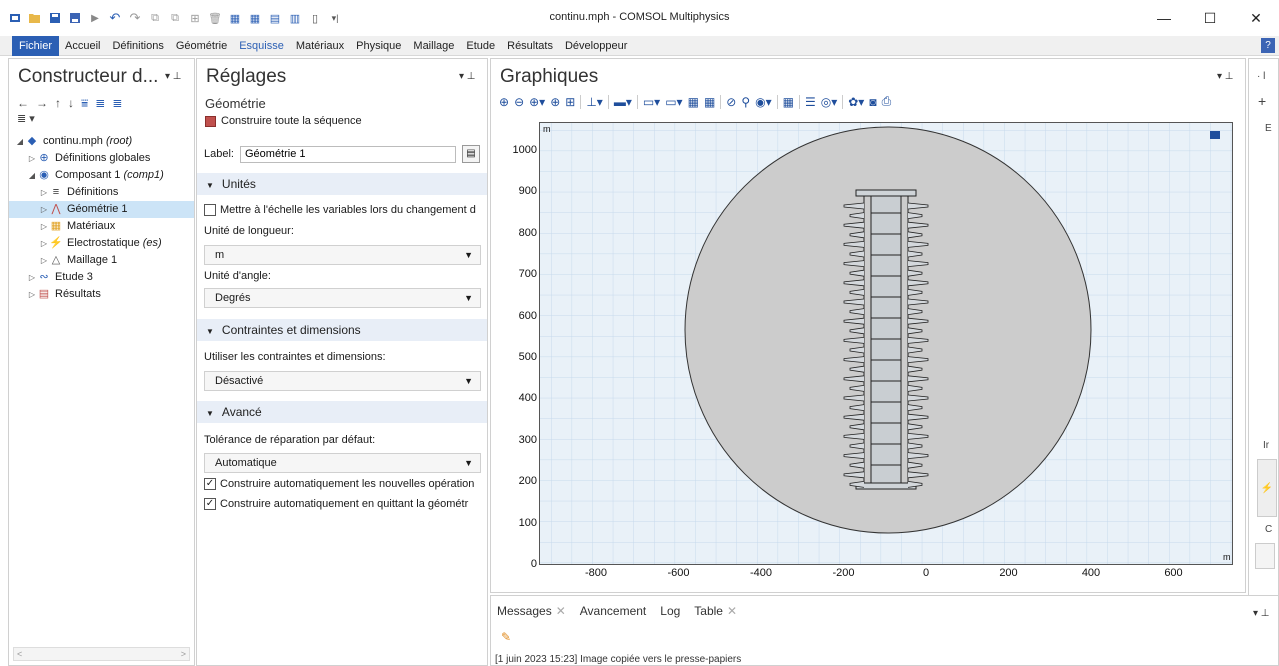 This screenshot has height=666, width=1279. Describe the element at coordinates (506, 637) in the screenshot. I see `clear-messages-icon: ✎` at that location.